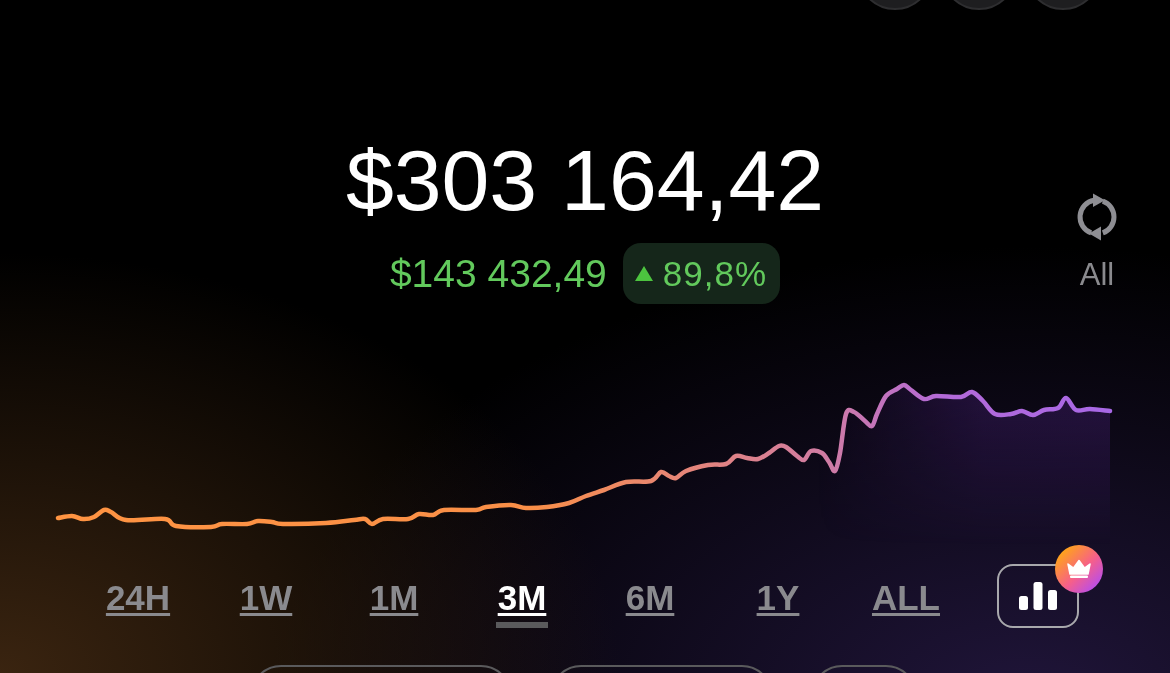 This screenshot has width=1170, height=673. Describe the element at coordinates (1038, 596) in the screenshot. I see `bar-chart-icon` at that location.